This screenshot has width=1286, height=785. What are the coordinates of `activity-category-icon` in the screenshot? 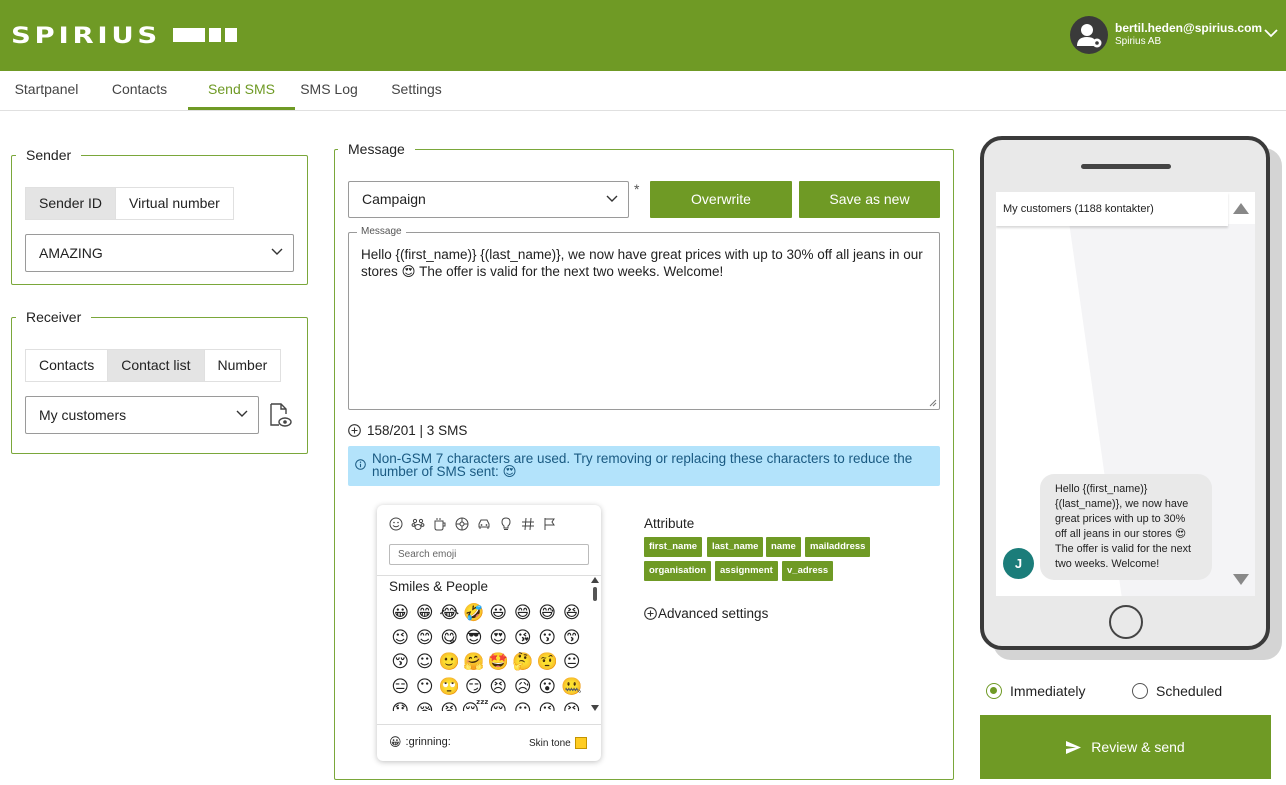 It's located at (462, 524).